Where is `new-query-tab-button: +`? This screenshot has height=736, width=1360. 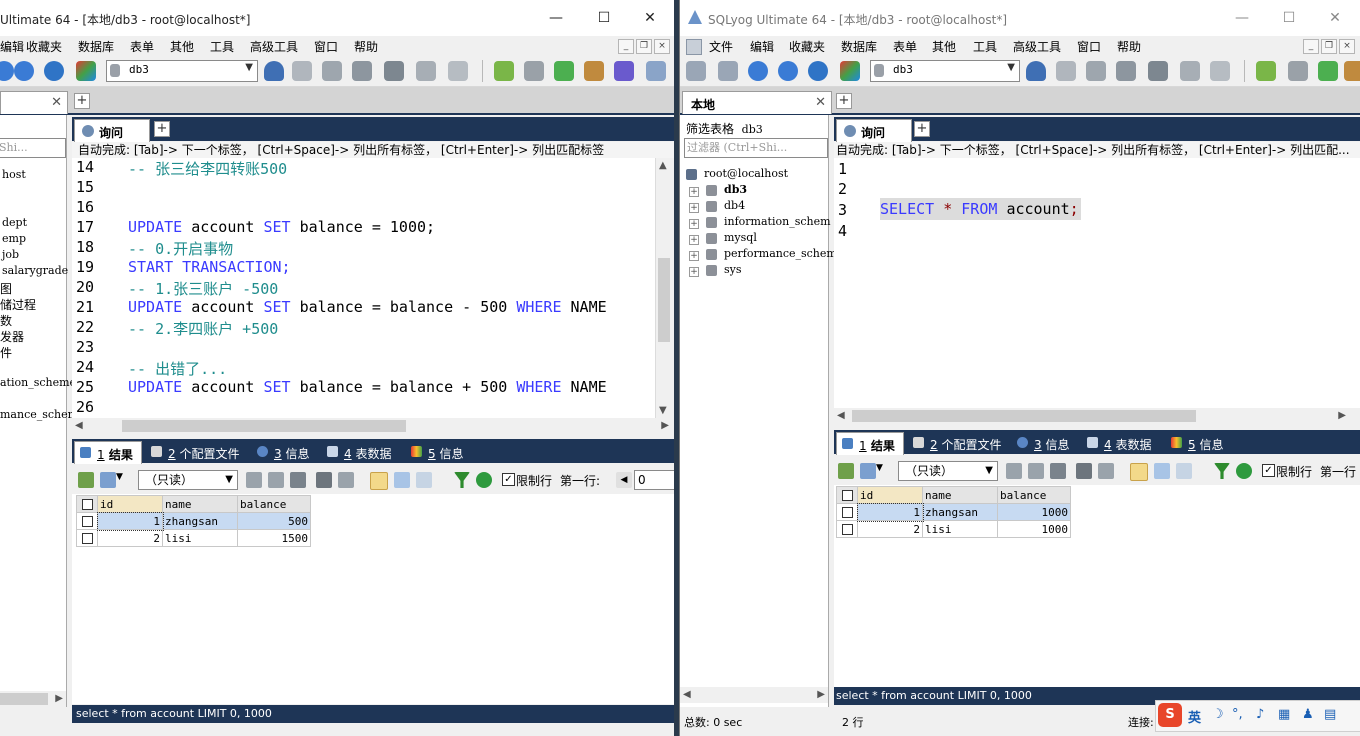
new-query-tab-button: + is located at coordinates (162, 129).